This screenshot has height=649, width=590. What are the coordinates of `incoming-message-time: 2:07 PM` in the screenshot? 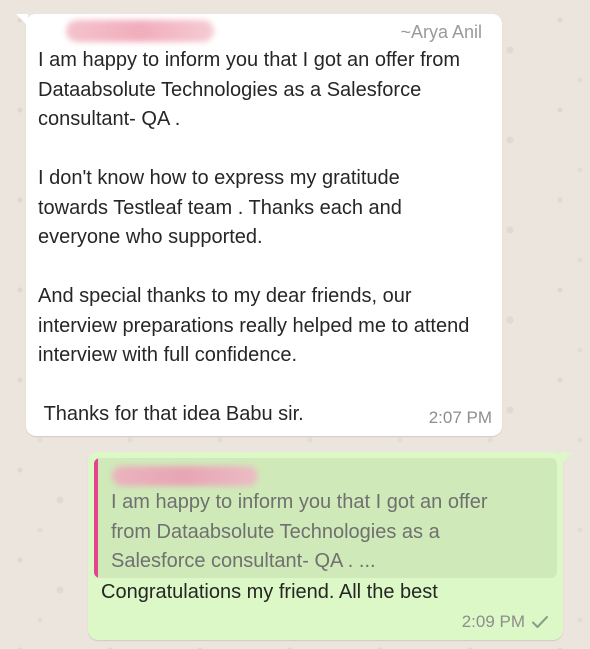 It's located at (460, 417).